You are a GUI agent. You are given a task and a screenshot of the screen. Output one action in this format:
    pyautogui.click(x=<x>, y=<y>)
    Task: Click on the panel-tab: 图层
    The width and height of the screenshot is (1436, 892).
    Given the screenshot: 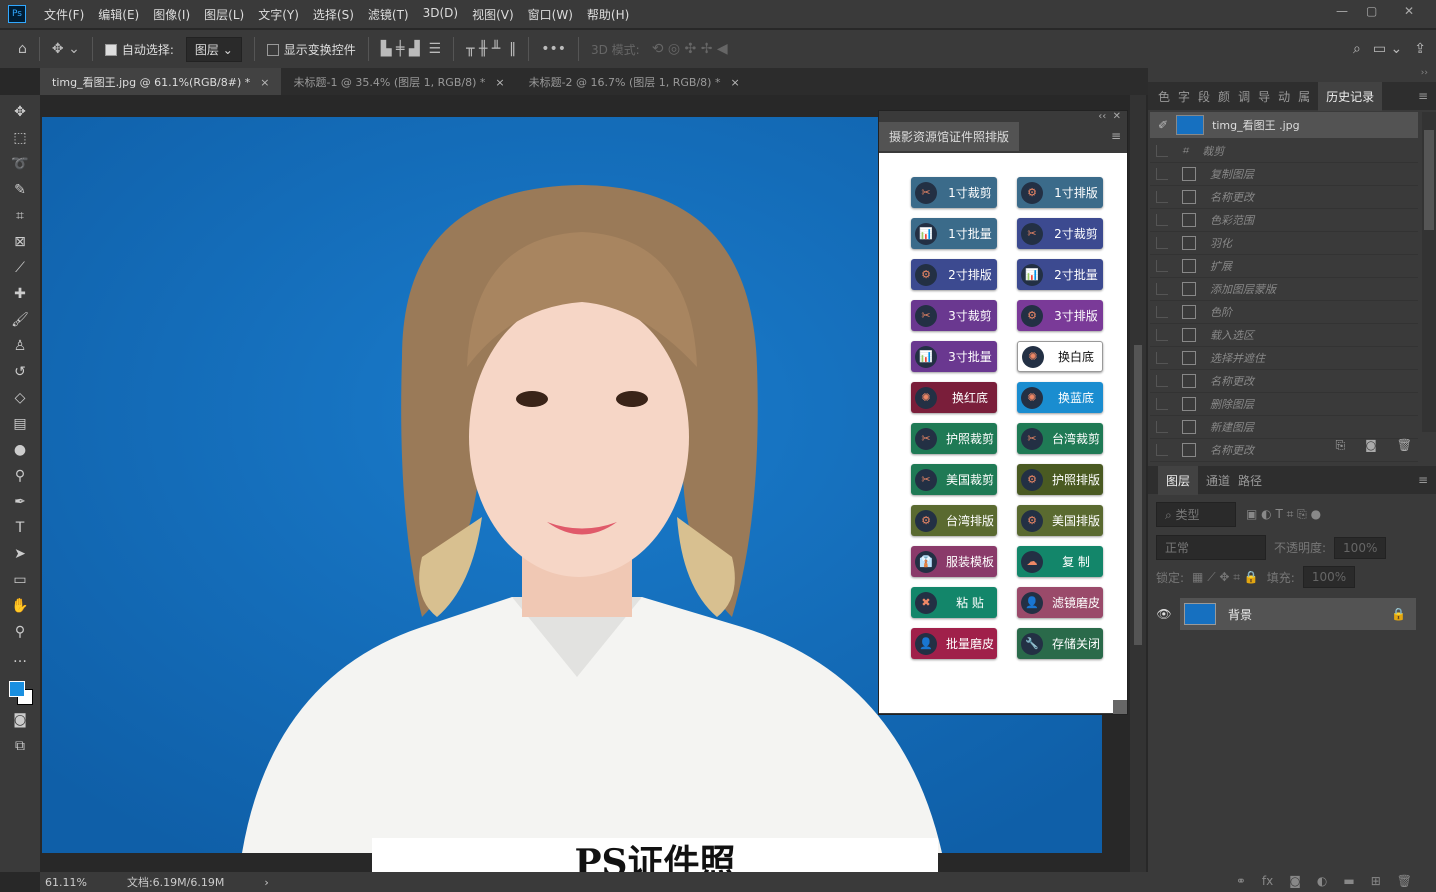 What is the action you would take?
    pyautogui.click(x=1178, y=480)
    